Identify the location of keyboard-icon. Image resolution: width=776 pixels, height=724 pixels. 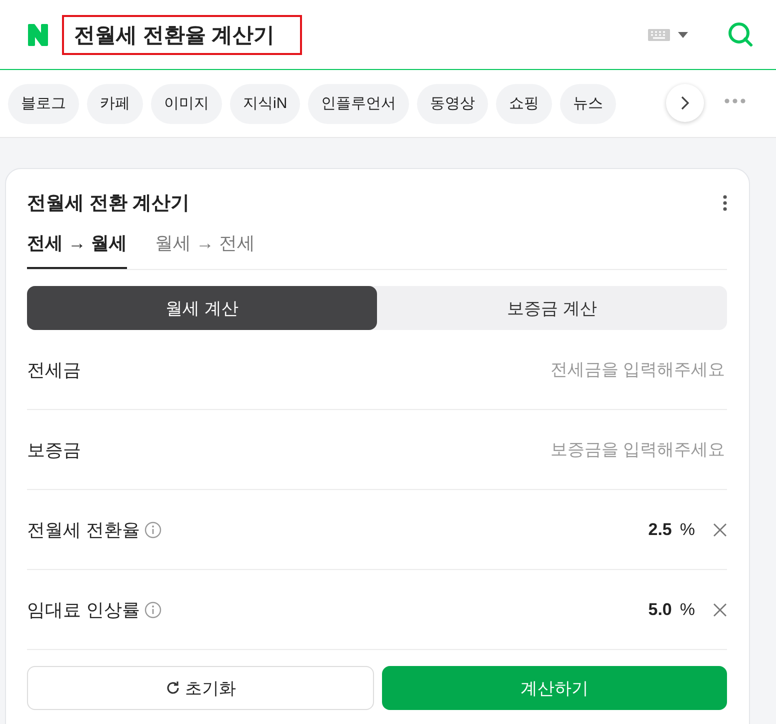
(659, 34).